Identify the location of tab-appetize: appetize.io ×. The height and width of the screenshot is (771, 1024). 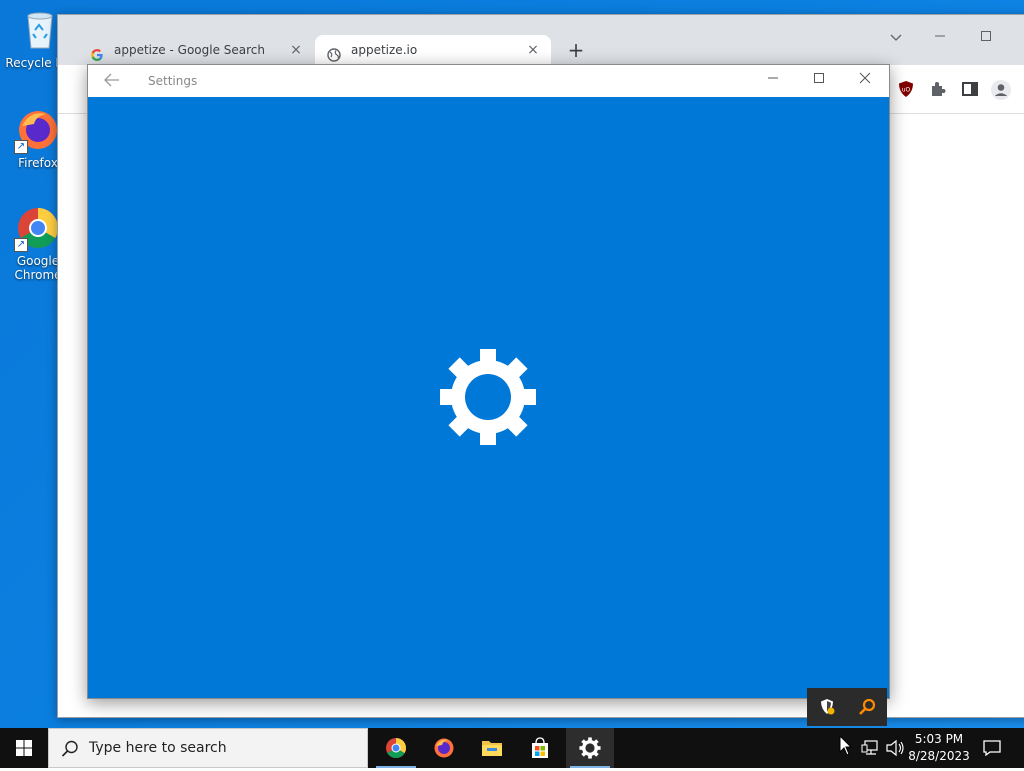
(433, 50).